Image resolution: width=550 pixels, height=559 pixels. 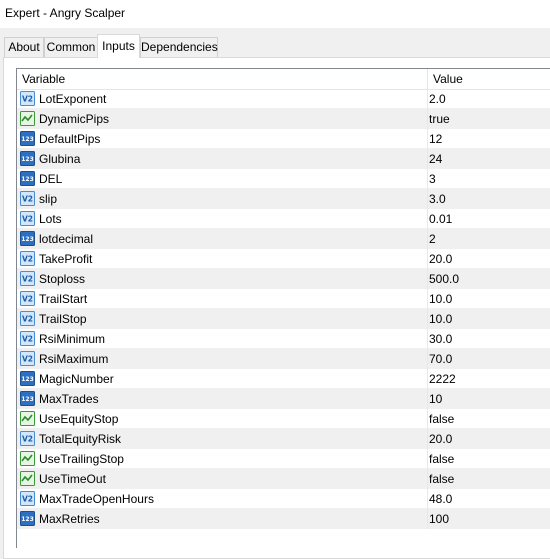 I want to click on tab-common: Common, so click(x=71, y=47).